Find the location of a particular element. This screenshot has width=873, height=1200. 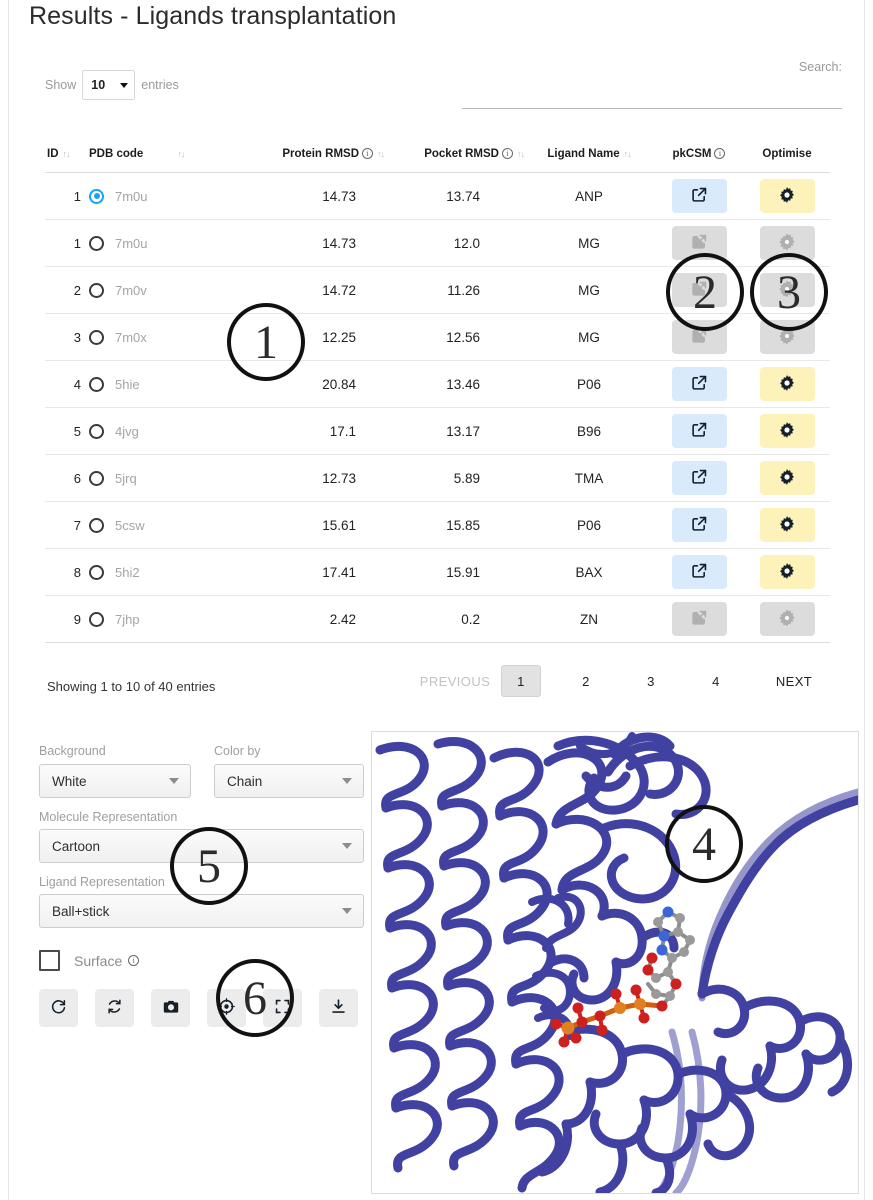

pdb-code-label: 5csw is located at coordinates (130, 525).